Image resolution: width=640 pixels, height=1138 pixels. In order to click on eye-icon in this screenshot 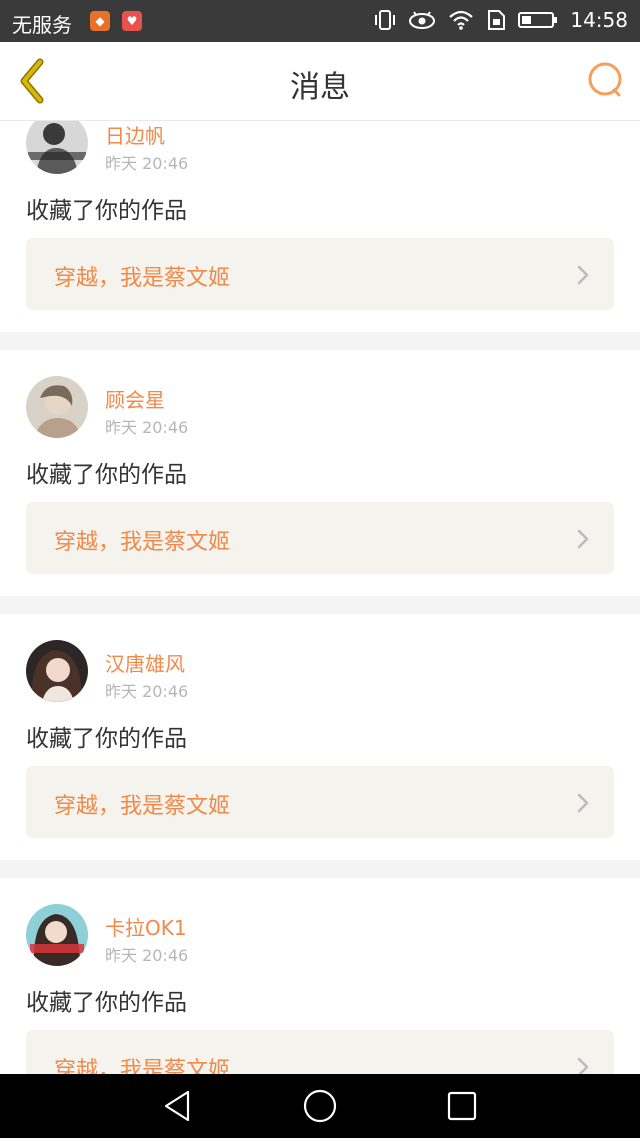, I will do `click(422, 20)`.